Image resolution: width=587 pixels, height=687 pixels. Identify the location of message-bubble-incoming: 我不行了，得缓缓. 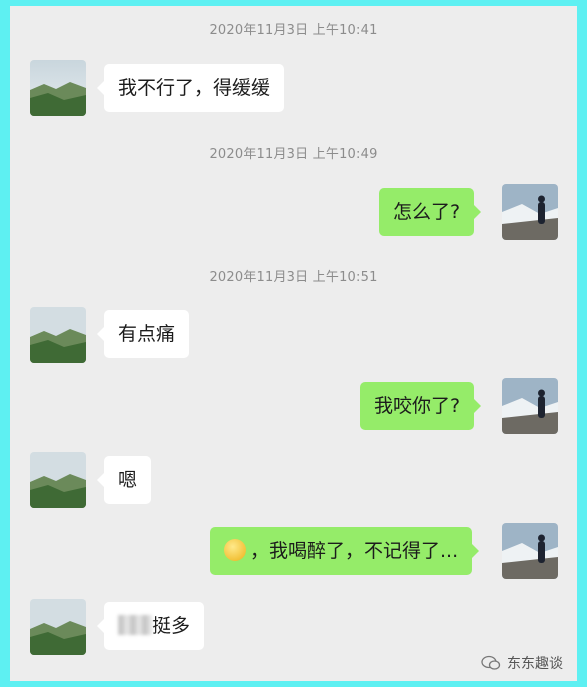
(190, 88).